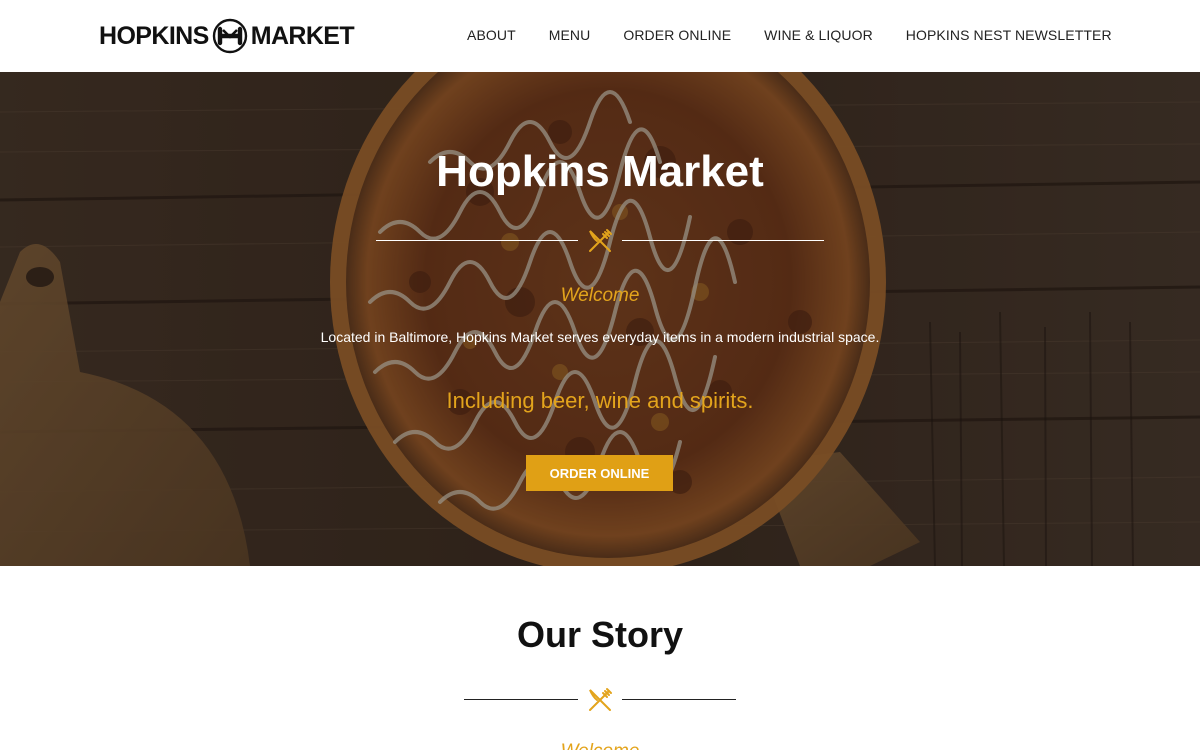 This screenshot has height=750, width=1200. What do you see at coordinates (677, 35) in the screenshot?
I see `nav-item-order-online: ORDER ONLINE` at bounding box center [677, 35].